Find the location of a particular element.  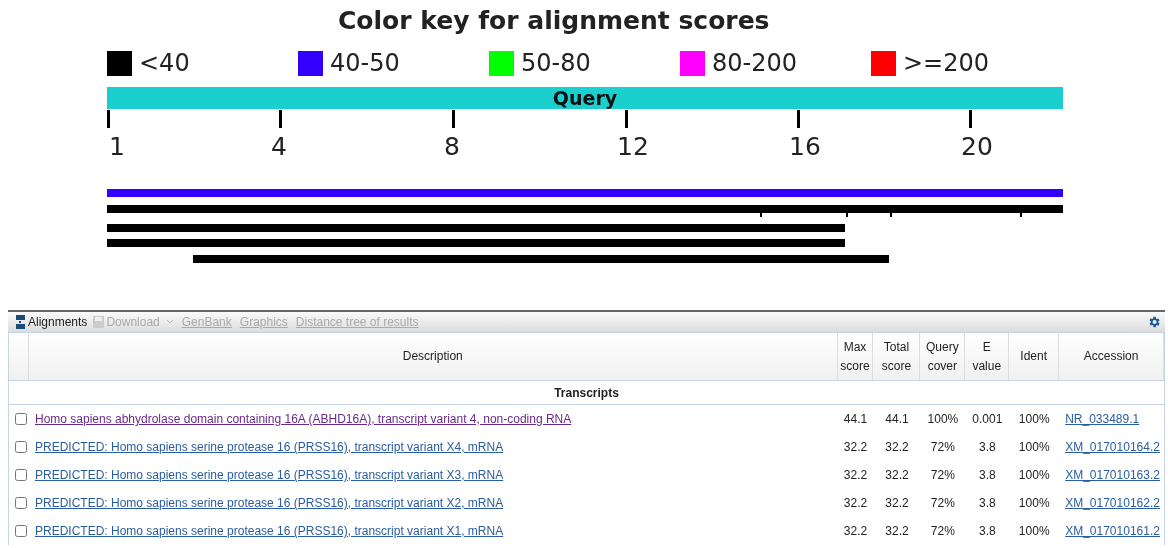

sort-alignments-button: Alignments is located at coordinates (52, 322).